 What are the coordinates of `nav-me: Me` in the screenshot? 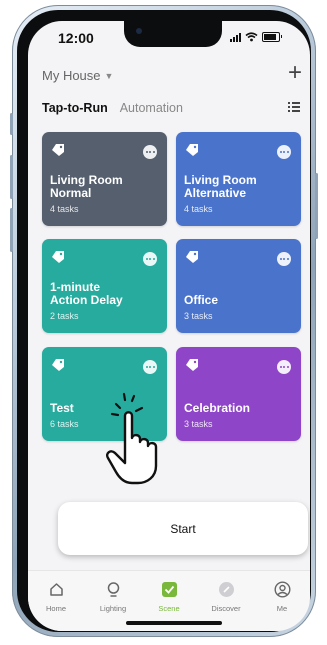 It's located at (282, 597).